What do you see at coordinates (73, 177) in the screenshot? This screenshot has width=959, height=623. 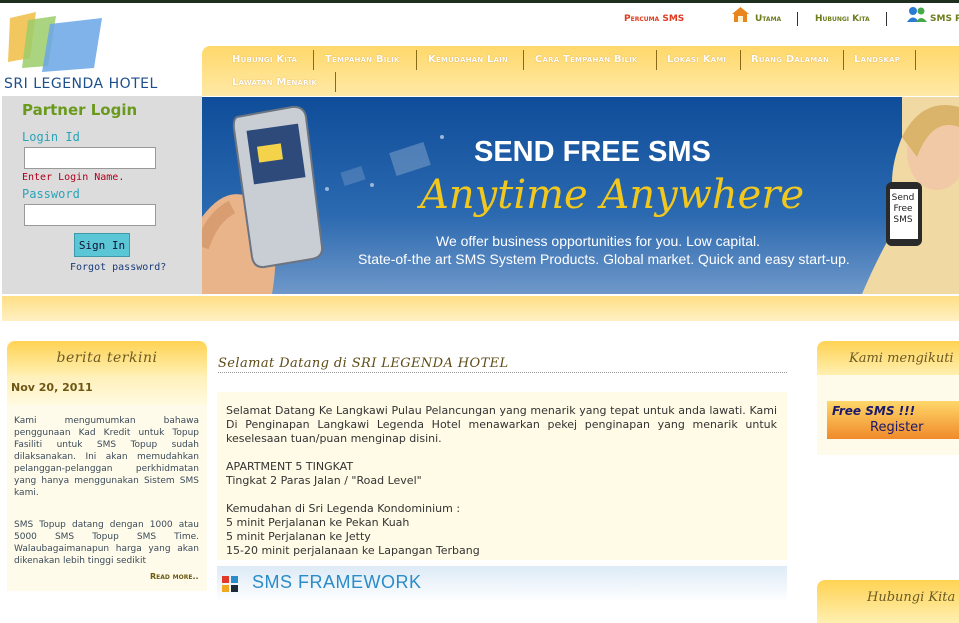 I see `login-error-hint: Enter Login Name.` at bounding box center [73, 177].